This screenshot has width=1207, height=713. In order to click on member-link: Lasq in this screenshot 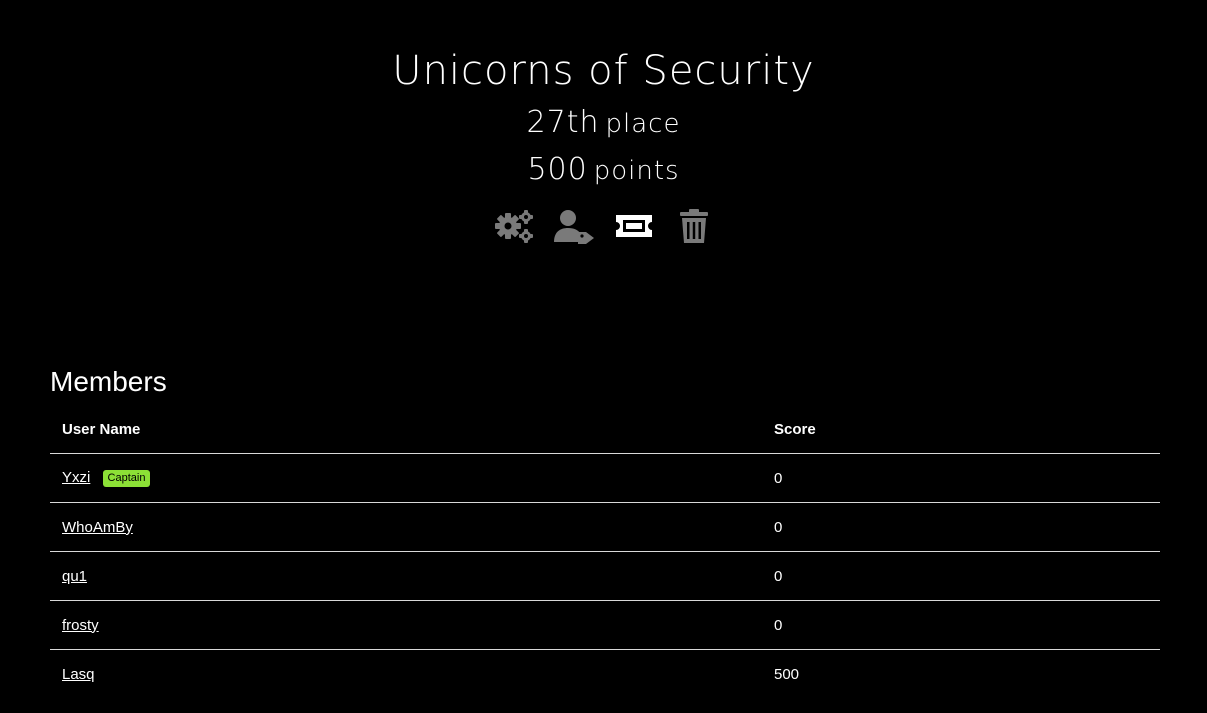, I will do `click(78, 674)`.